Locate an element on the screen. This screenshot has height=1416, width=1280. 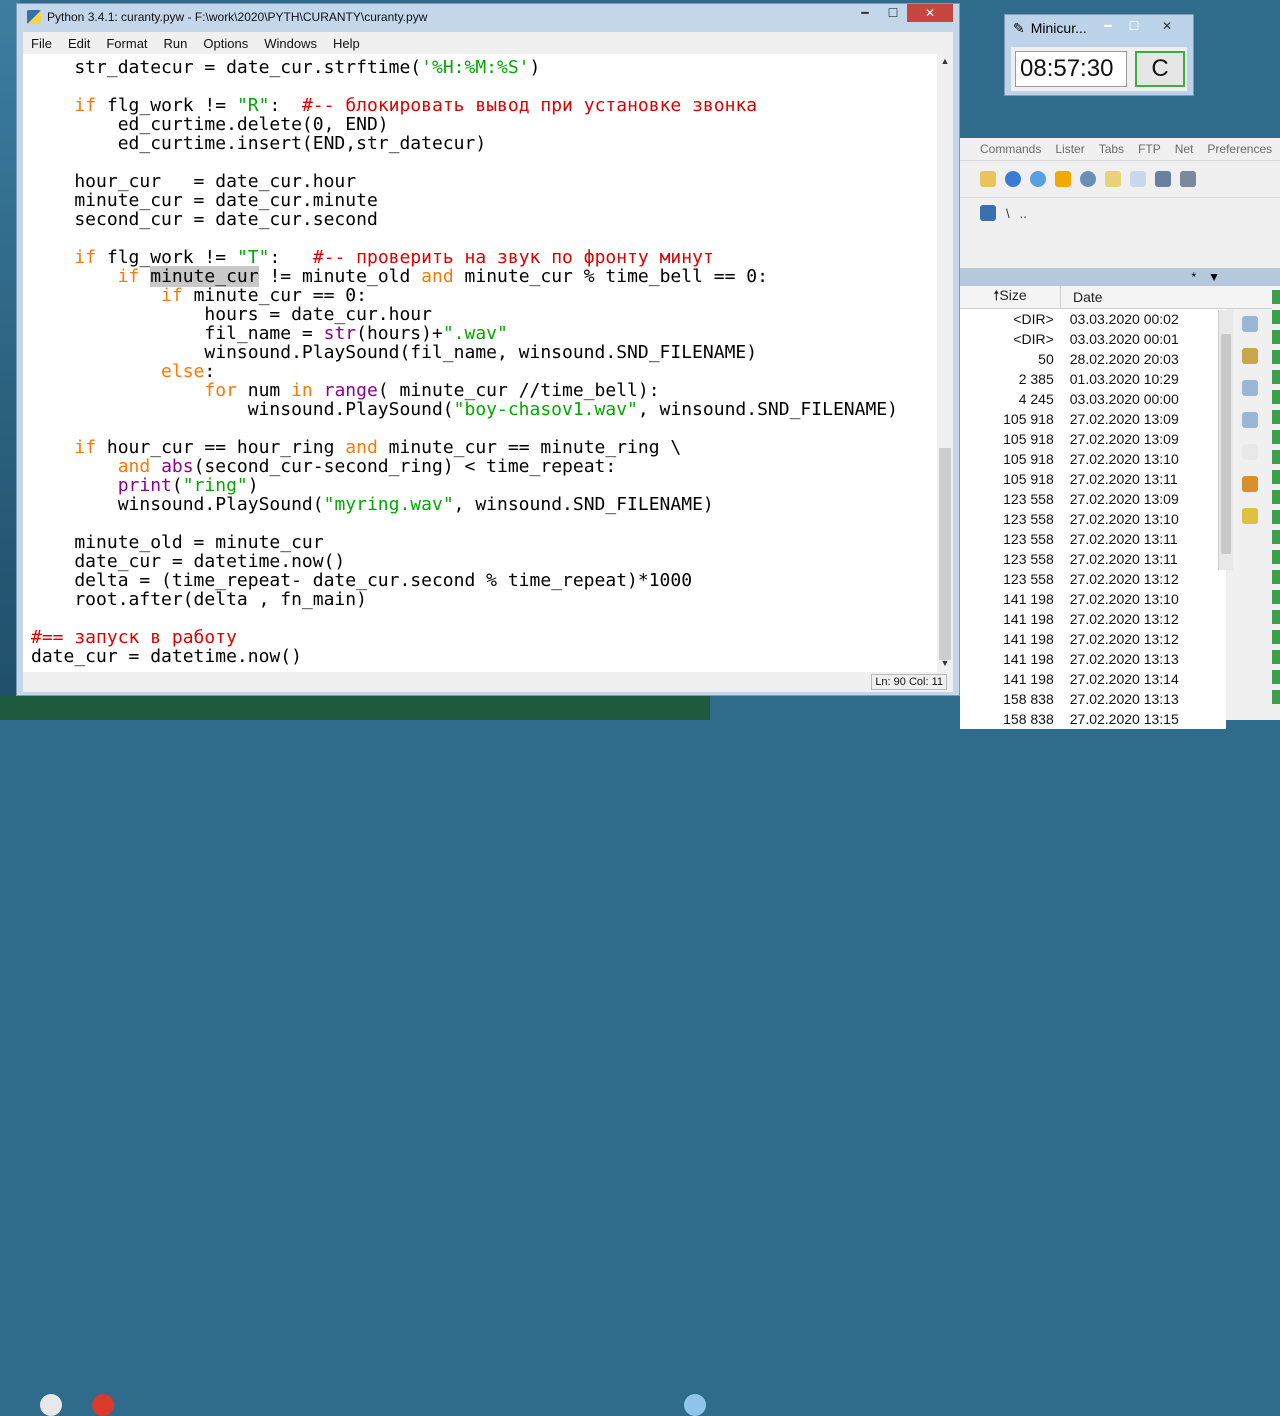
scroll-thumb is located at coordinates (945, 554).